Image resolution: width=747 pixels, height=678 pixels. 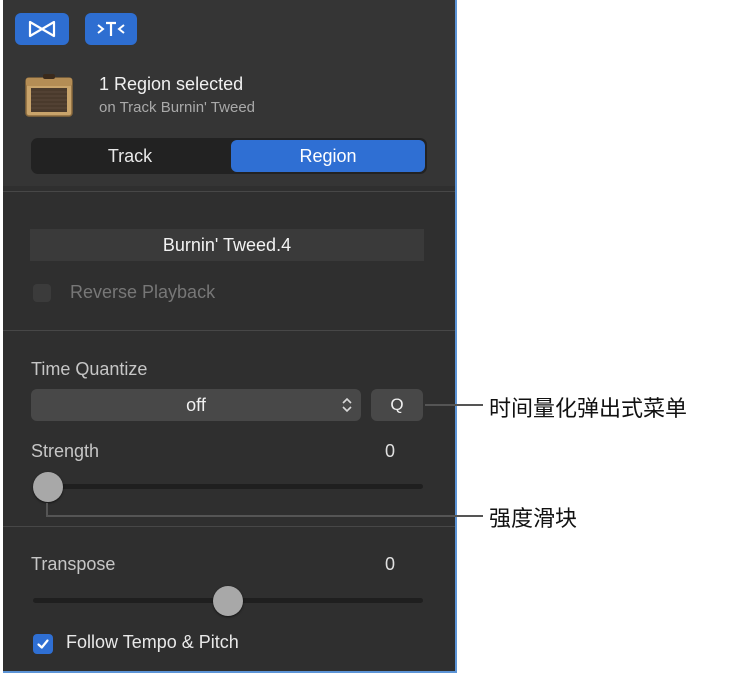 What do you see at coordinates (347, 405) in the screenshot?
I see `chevron-updown-icon` at bounding box center [347, 405].